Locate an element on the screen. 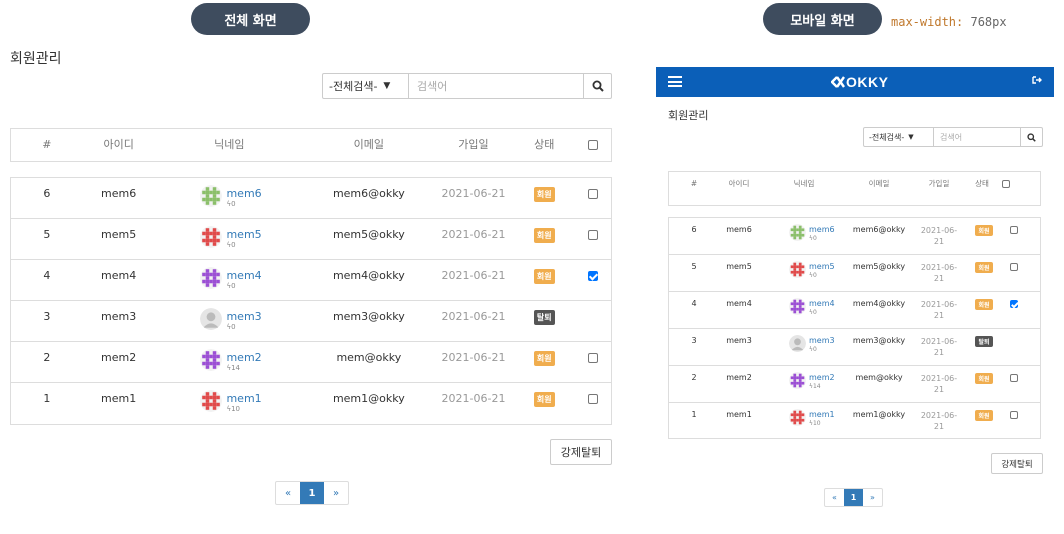 This screenshot has height=534, width=1064. row-number: 6 is located at coordinates (47, 193).